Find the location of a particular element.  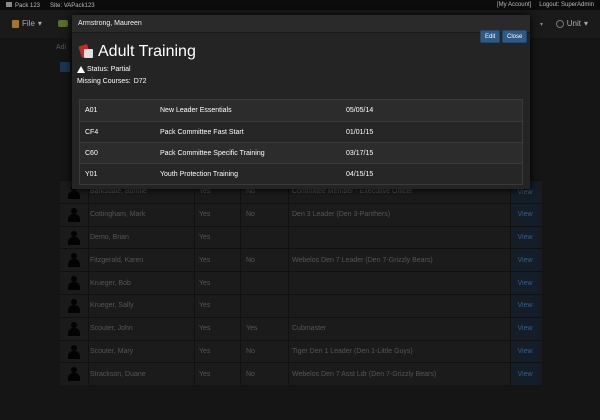

course-name: New Leader Essentials is located at coordinates (196, 110).